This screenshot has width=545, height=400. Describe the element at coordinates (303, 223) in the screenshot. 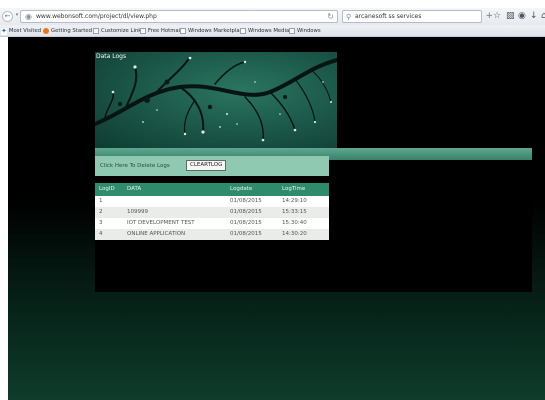

I see `cell-logtime: 15:30:40` at that location.